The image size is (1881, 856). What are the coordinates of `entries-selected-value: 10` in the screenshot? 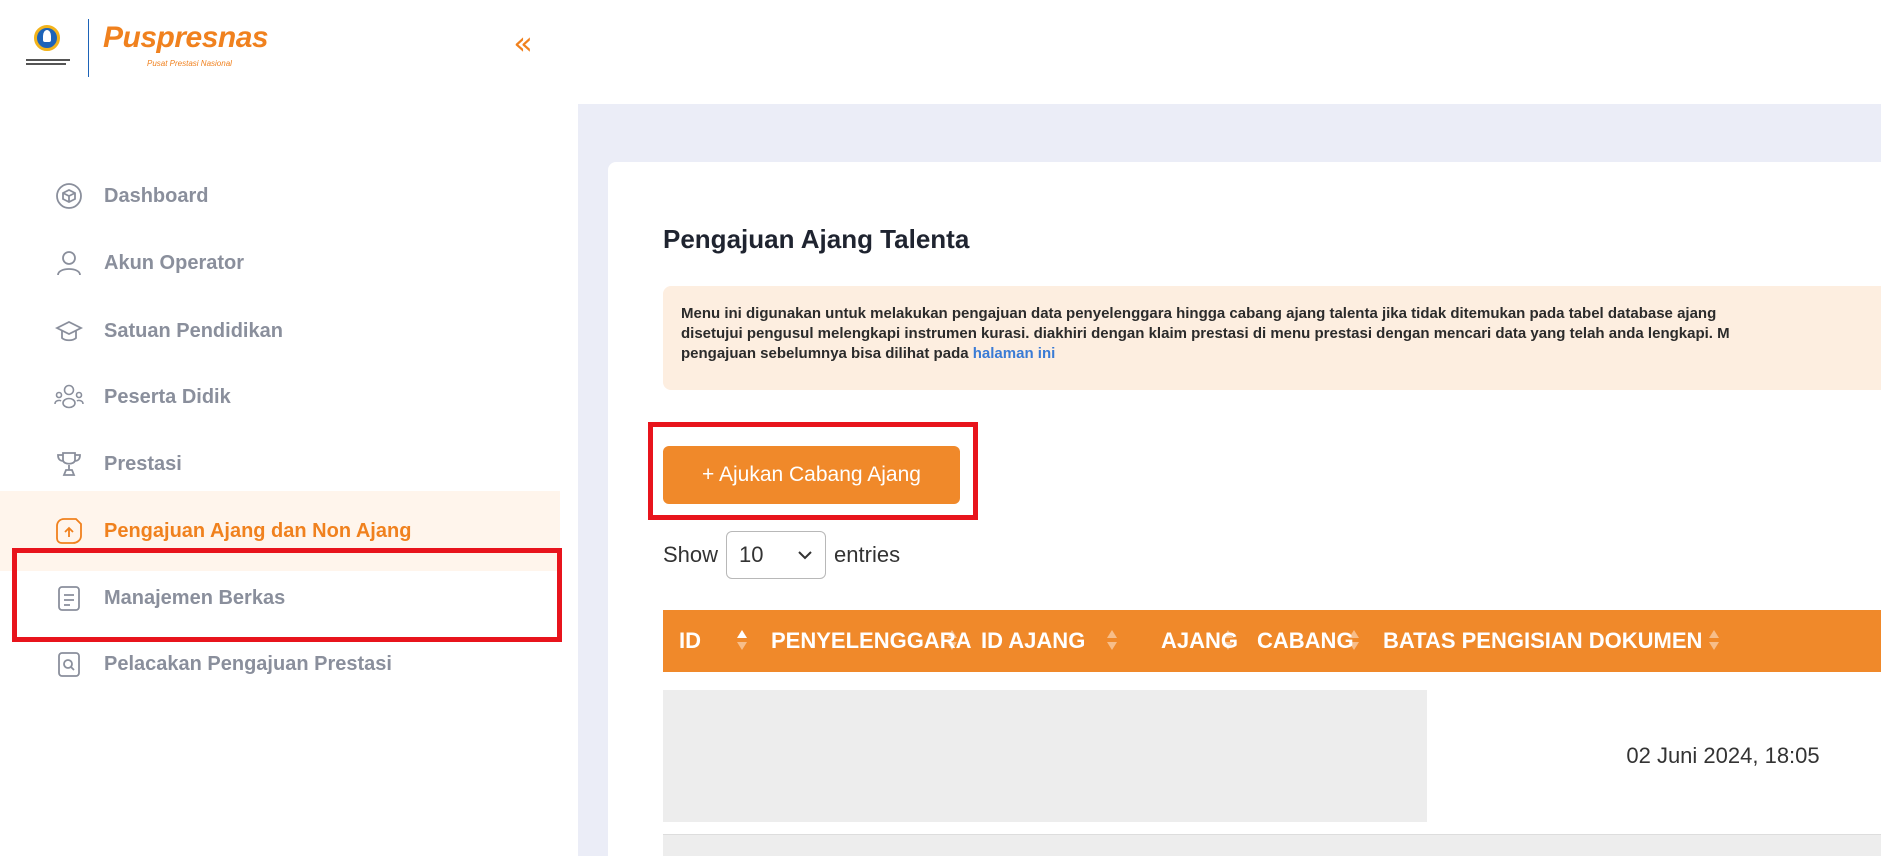 It's located at (751, 554).